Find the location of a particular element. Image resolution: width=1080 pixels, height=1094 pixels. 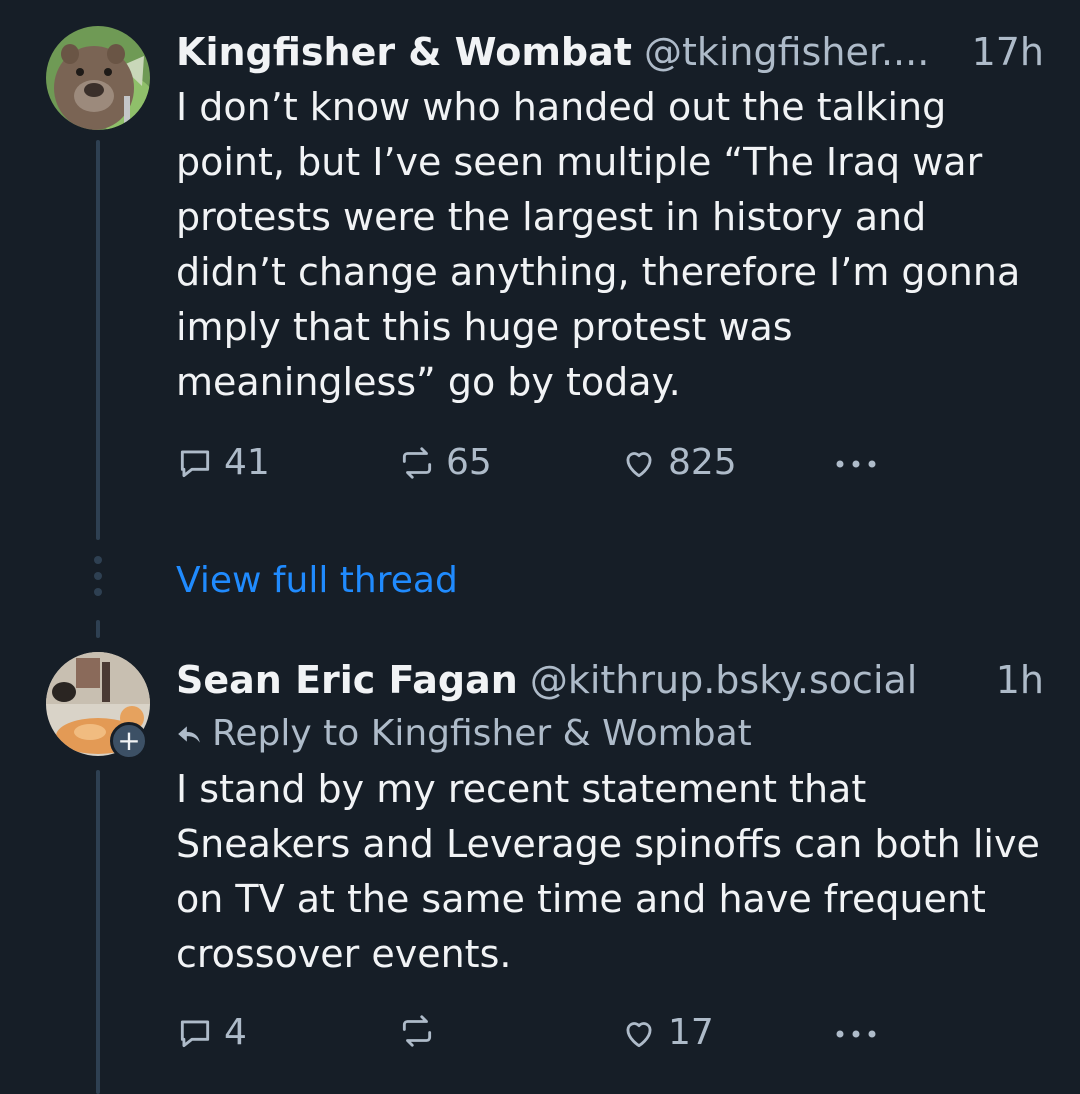

post-2-header: Sean Eric Fagan @kithrup.bsky.social 1h is located at coordinates (610, 680).